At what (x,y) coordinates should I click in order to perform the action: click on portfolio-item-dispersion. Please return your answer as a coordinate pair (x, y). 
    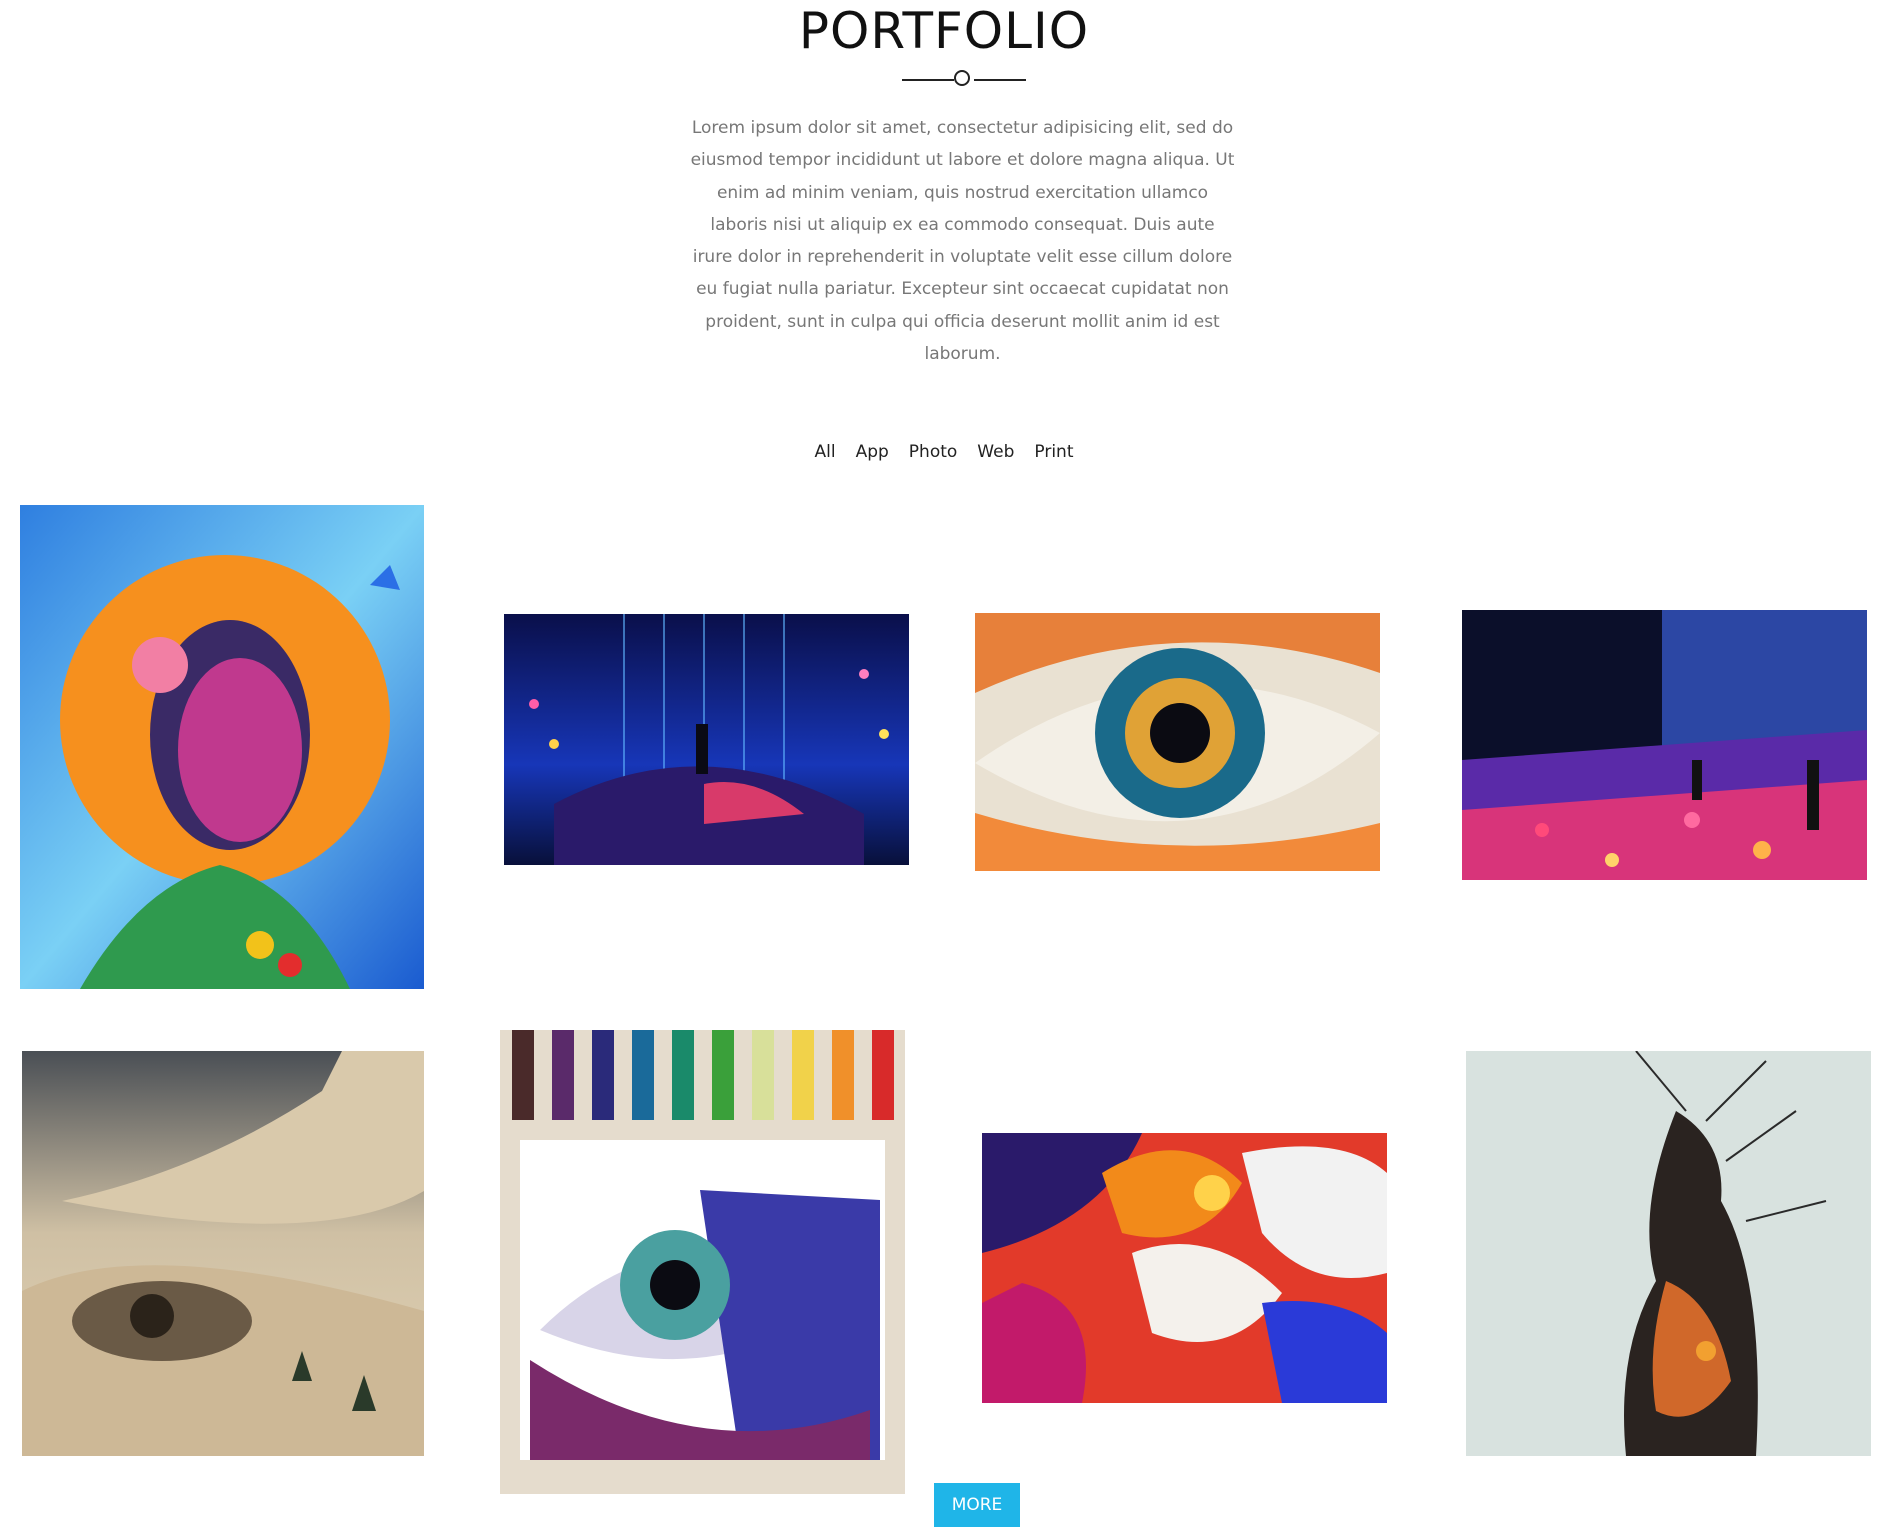
    Looking at the image, I should click on (1668, 1253).